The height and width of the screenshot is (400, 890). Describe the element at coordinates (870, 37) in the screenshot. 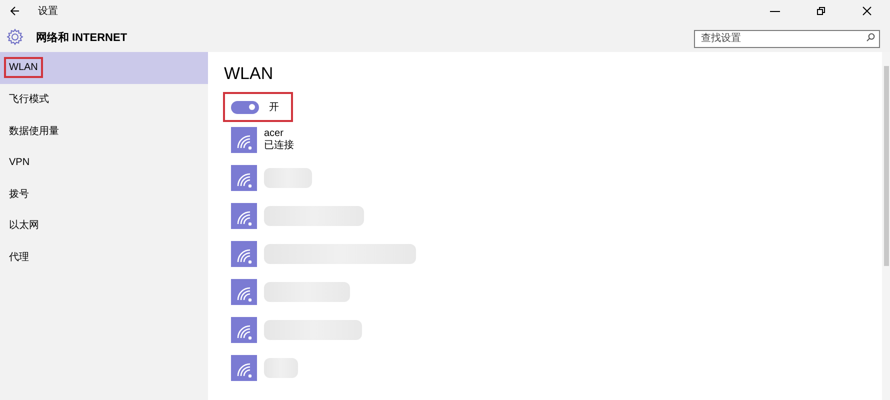

I see `search-icon` at that location.